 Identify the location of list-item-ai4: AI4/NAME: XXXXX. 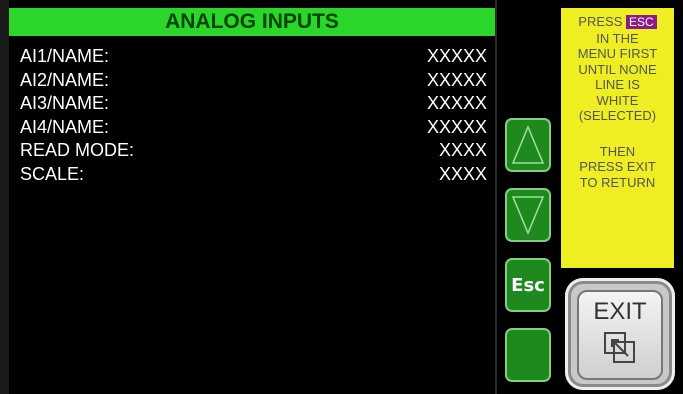
(253, 128).